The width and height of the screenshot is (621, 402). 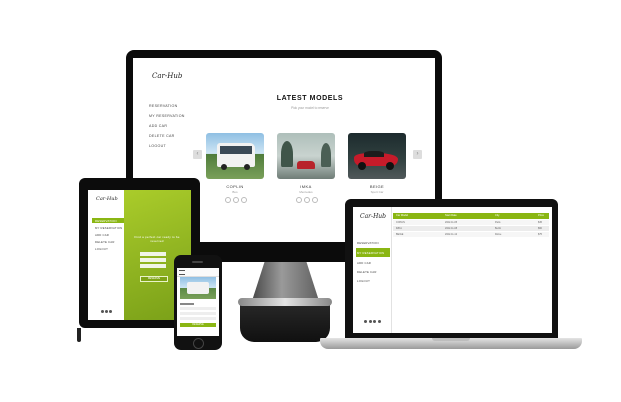 What do you see at coordinates (370, 253) in the screenshot?
I see `laptop-nav-my-reservation: MY RESERVATION` at bounding box center [370, 253].